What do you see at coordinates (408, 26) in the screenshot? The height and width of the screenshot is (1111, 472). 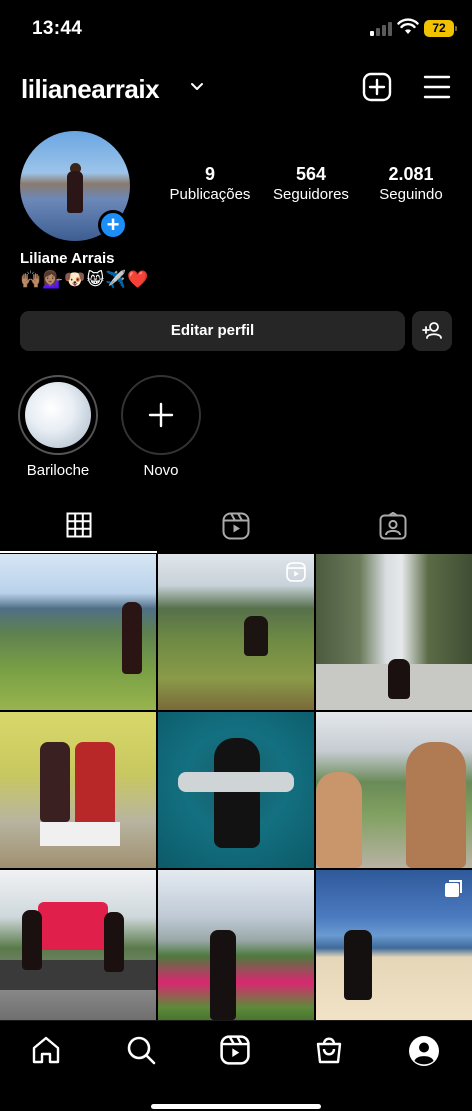 I see `wifi-icon` at bounding box center [408, 26].